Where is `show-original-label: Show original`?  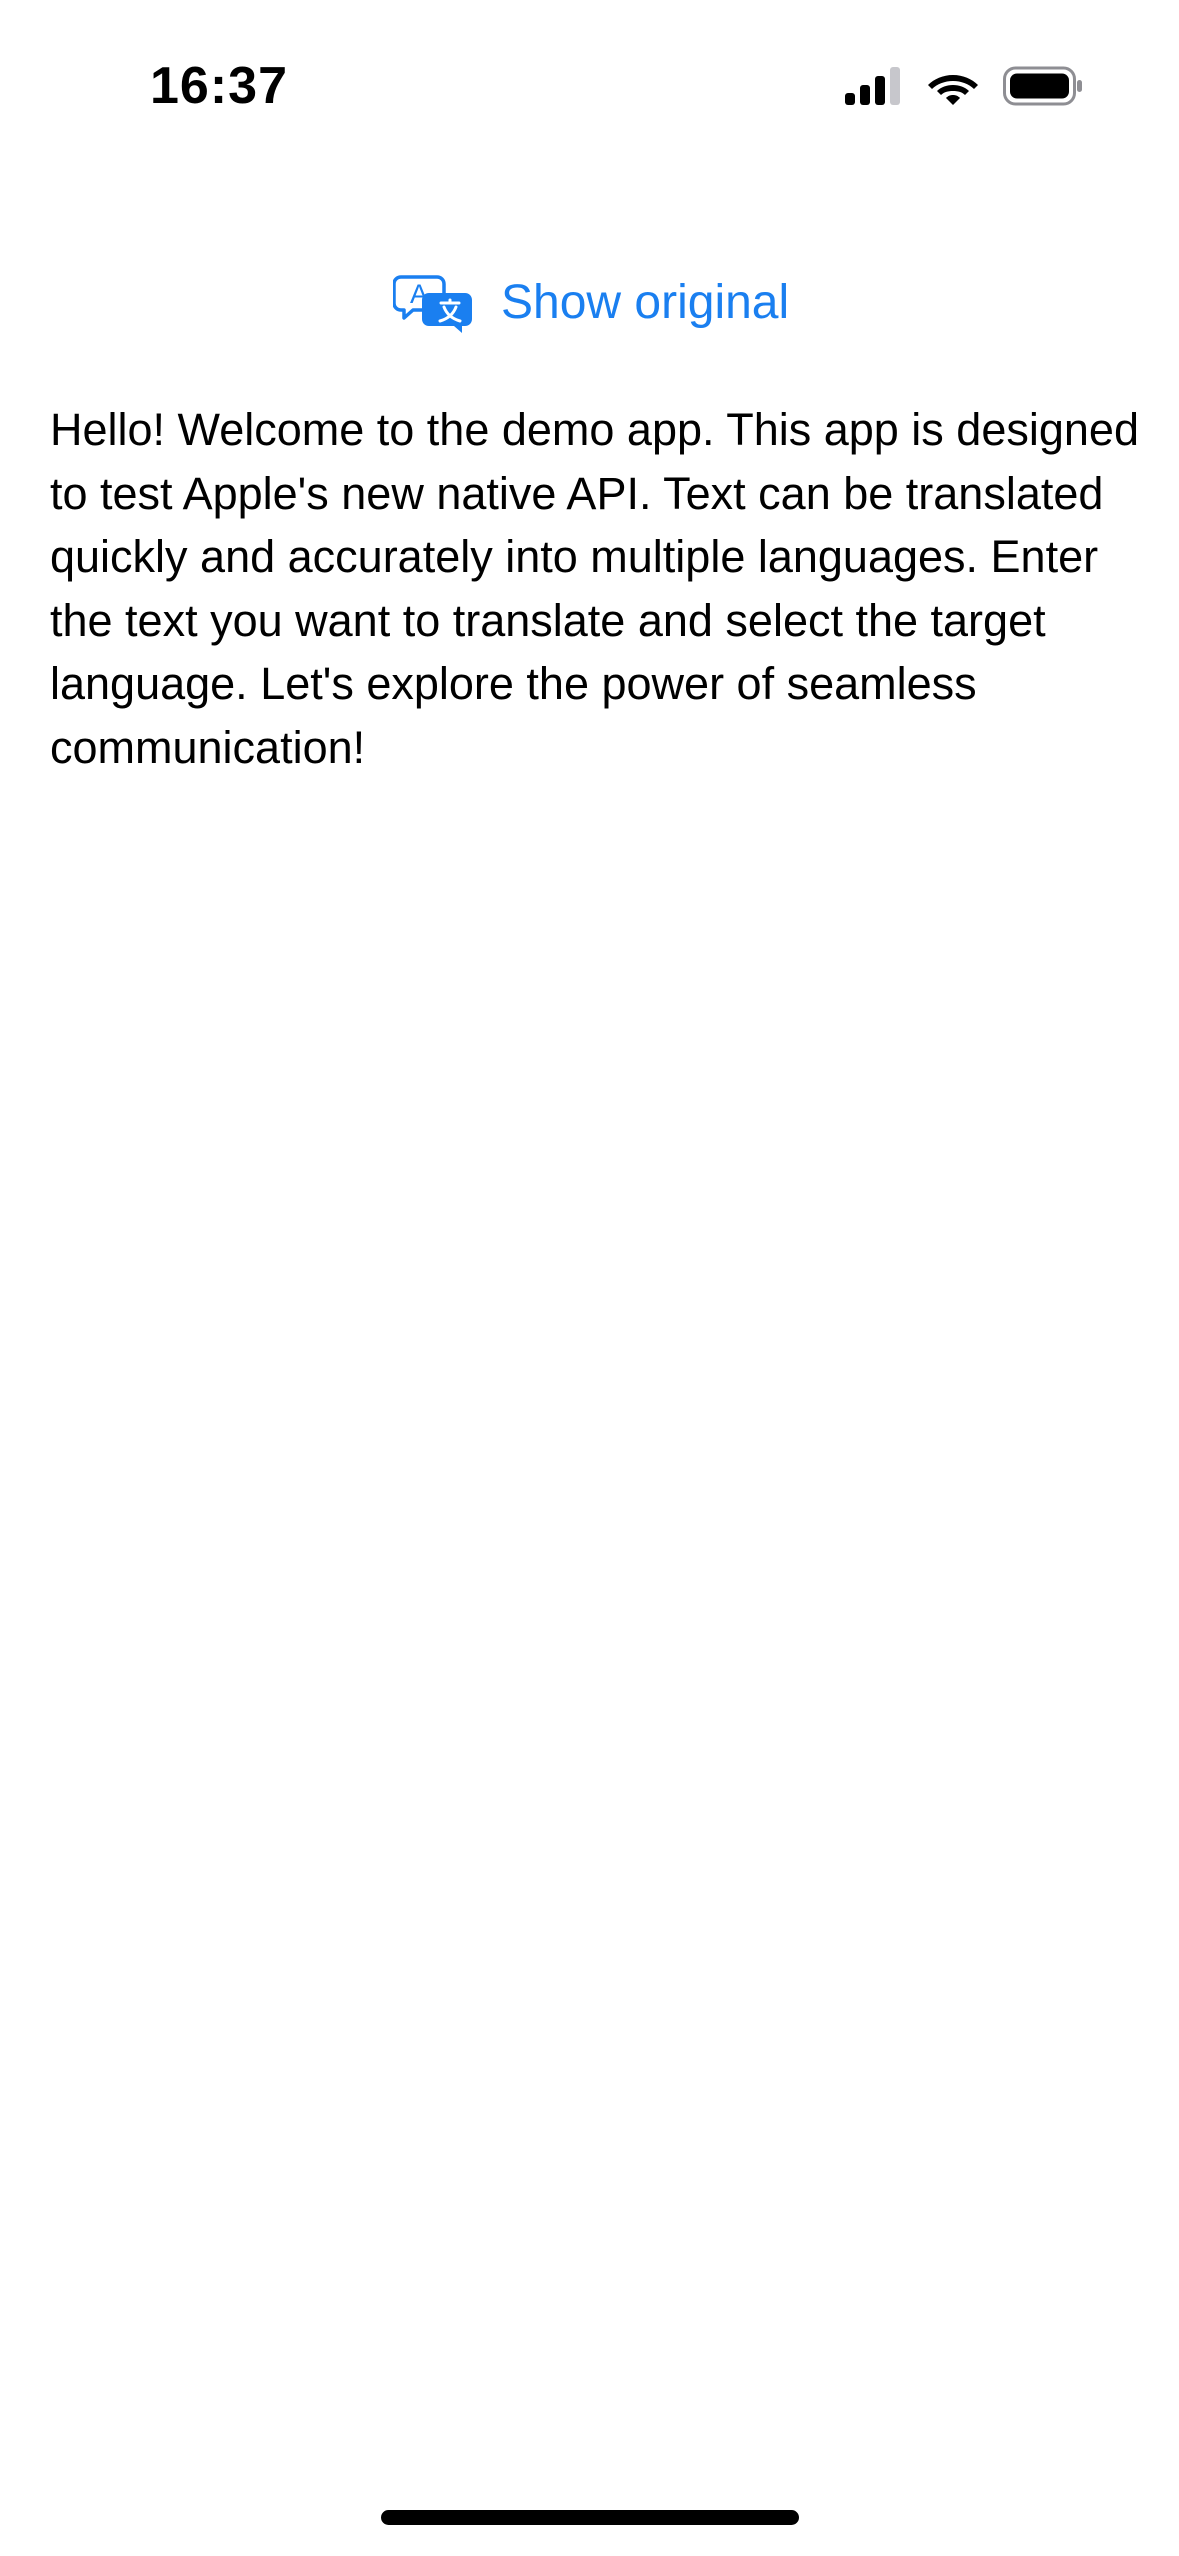
show-original-label: Show original is located at coordinates (645, 302).